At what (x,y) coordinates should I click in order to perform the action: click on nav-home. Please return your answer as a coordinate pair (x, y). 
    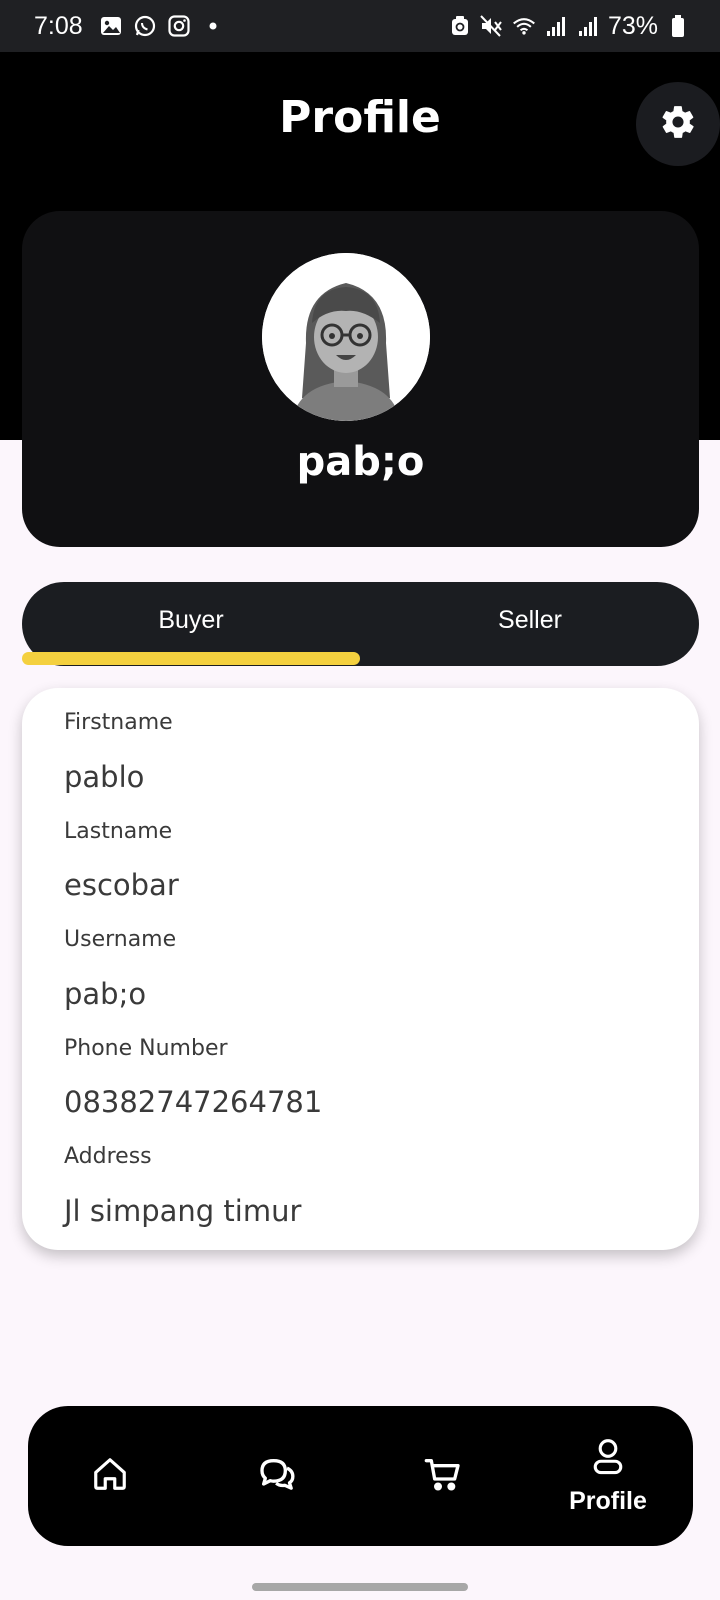
    Looking at the image, I should click on (110, 1476).